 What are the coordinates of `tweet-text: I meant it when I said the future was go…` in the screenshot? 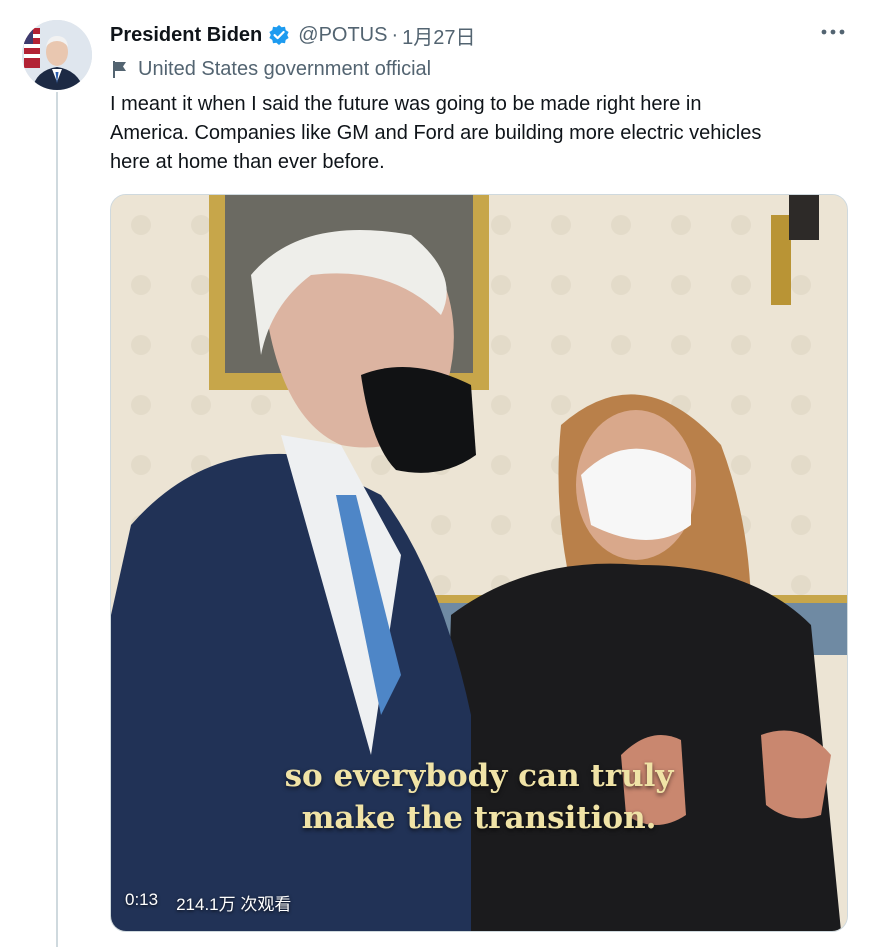 It's located at (436, 133).